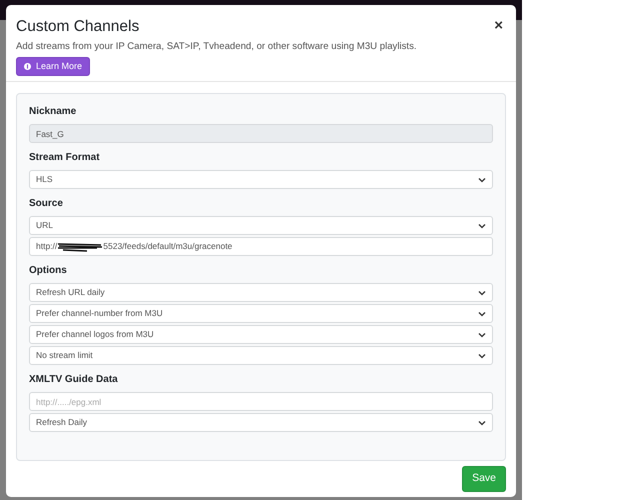  Describe the element at coordinates (261, 313) in the screenshot. I see `select-field: Prefer channel-number from M3U` at that location.